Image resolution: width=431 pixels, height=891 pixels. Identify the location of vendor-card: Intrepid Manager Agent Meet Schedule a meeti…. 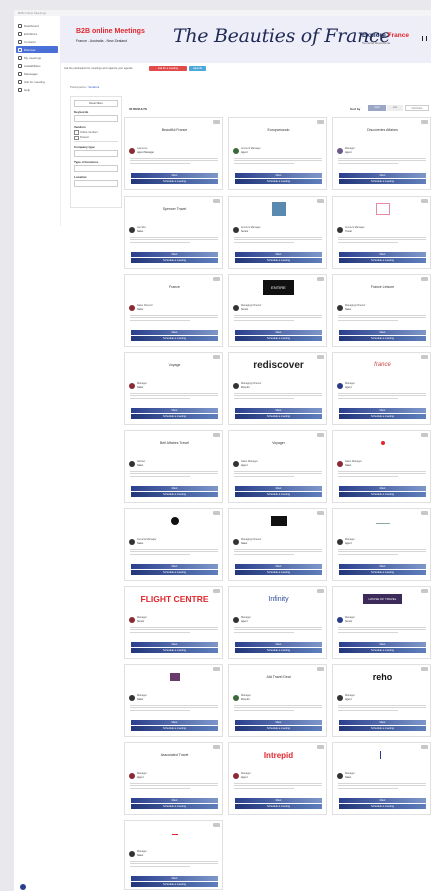
(277, 778).